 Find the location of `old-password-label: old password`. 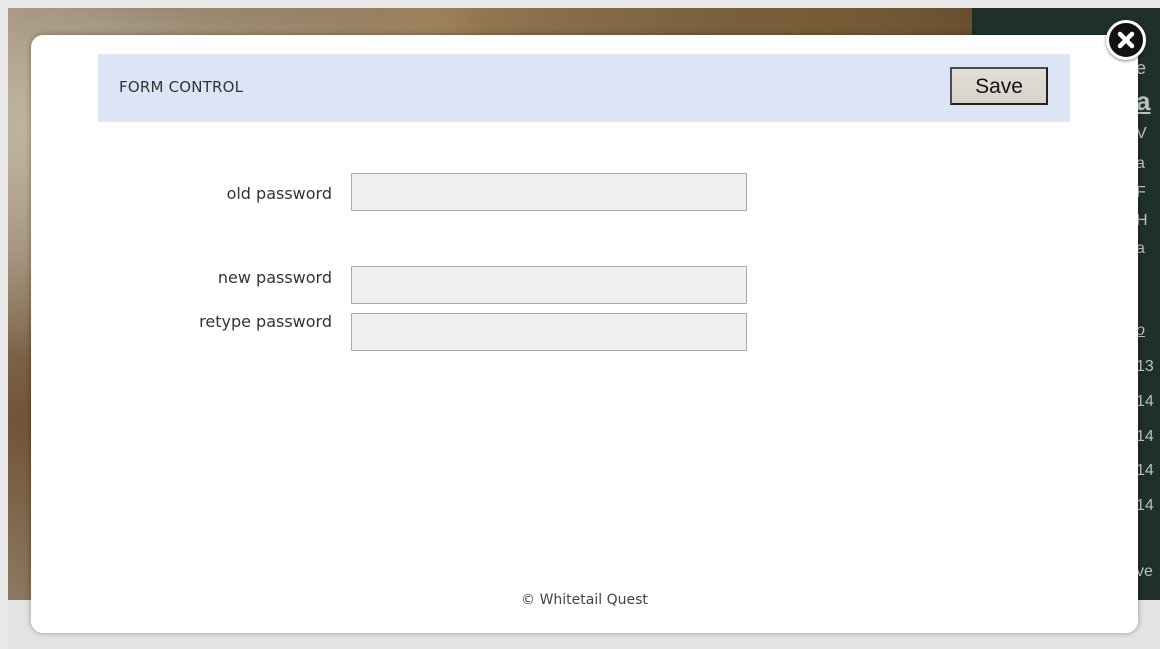

old-password-label: old password is located at coordinates (279, 193).